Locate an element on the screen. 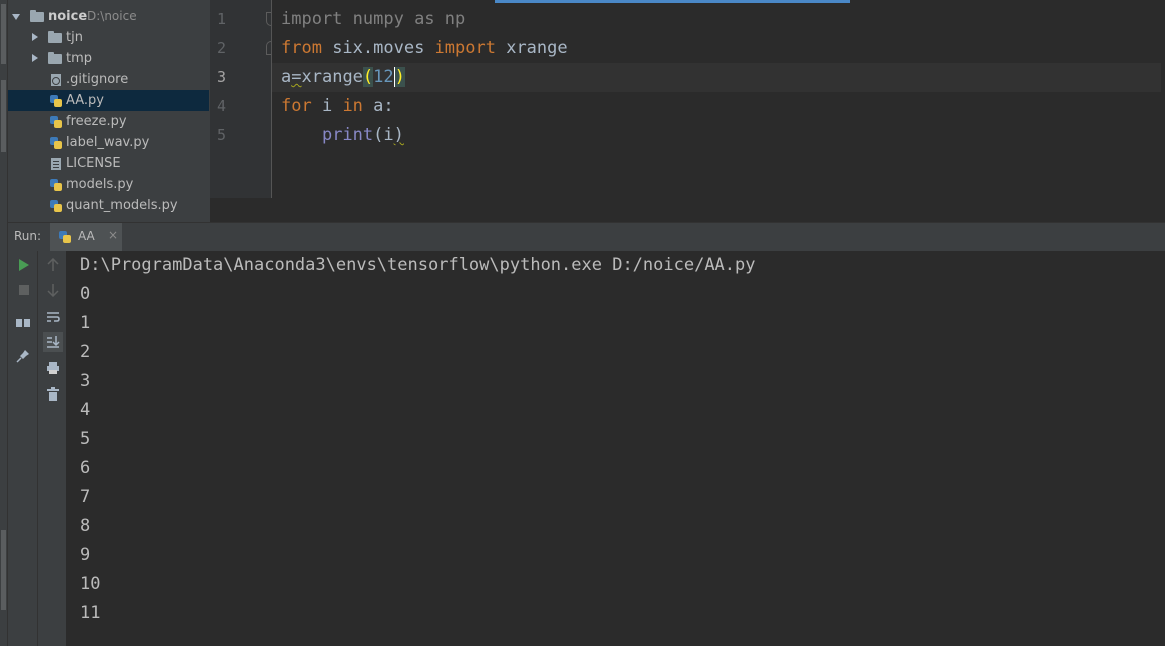 Image resolution: width=1165 pixels, height=646 pixels. structure-tool-tab is located at coordinates (3, 570).